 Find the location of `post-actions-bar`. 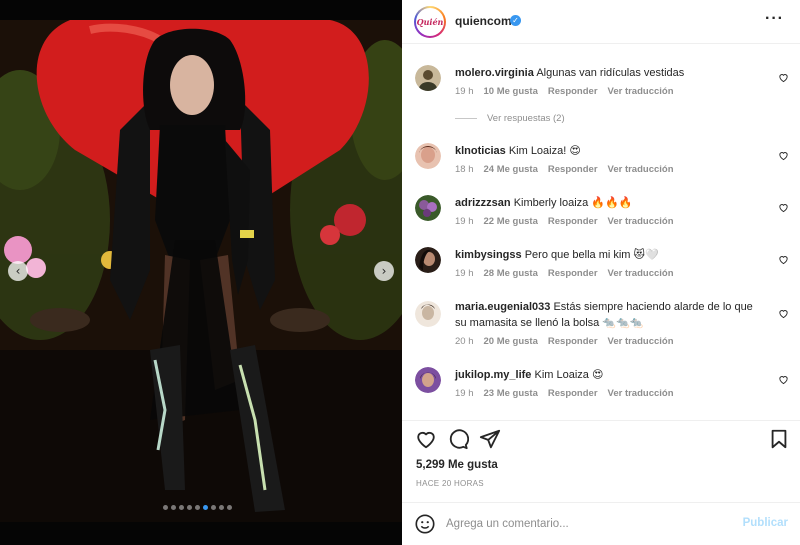

post-actions-bar is located at coordinates (601, 438).